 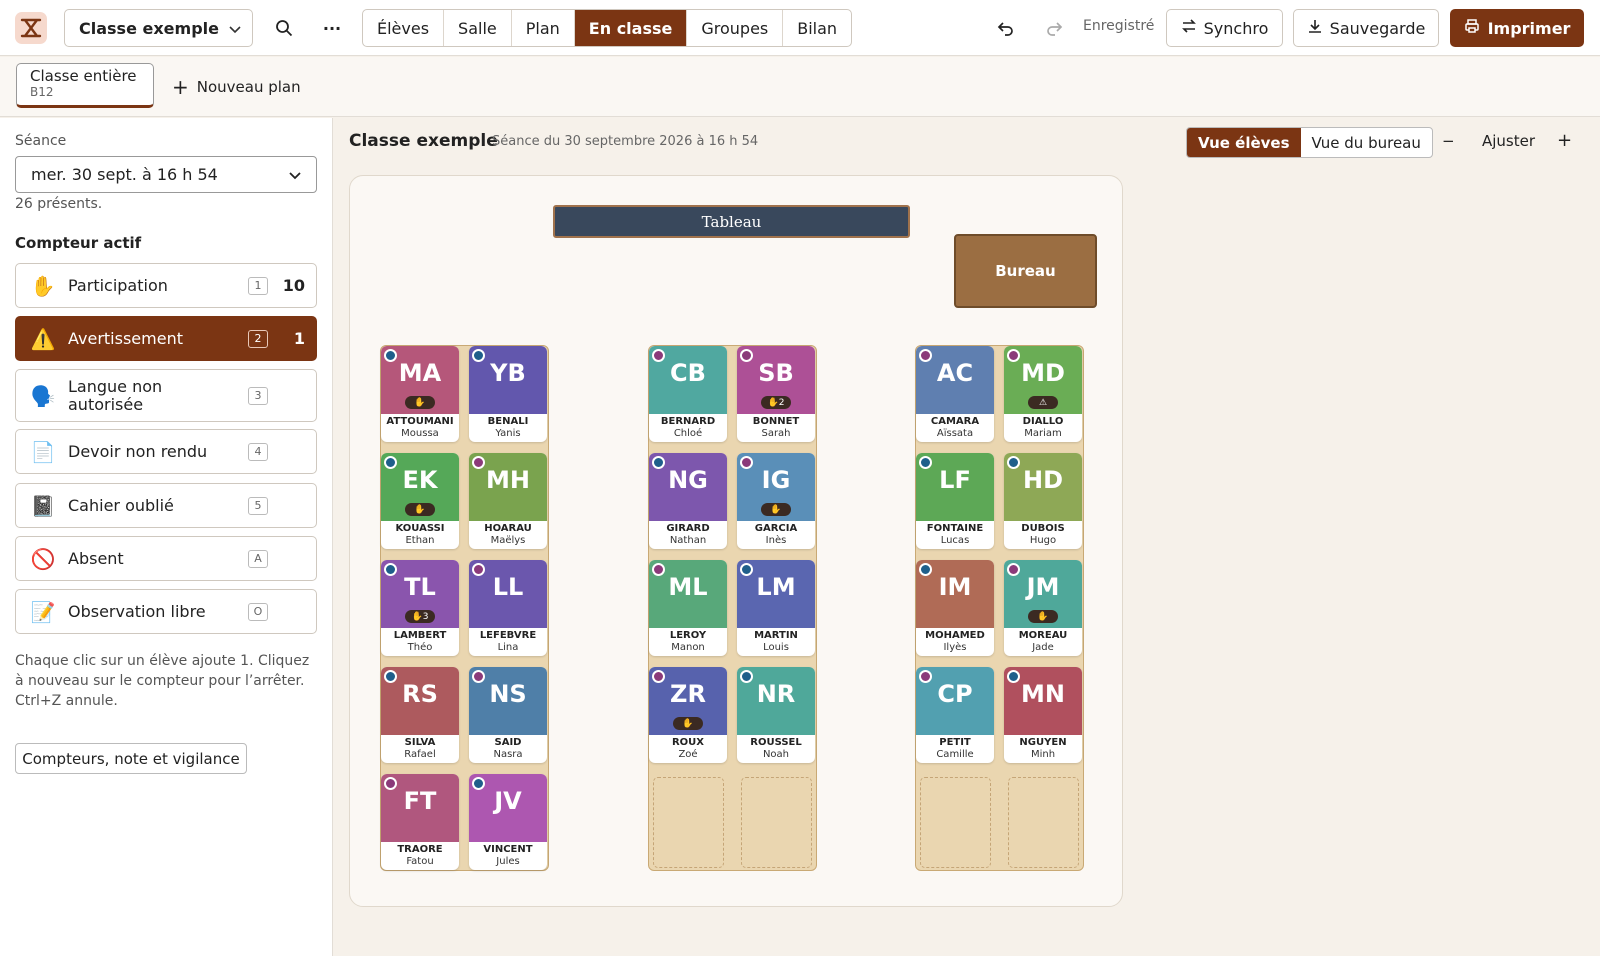 I want to click on notebook-icon: 📓, so click(x=43, y=505).